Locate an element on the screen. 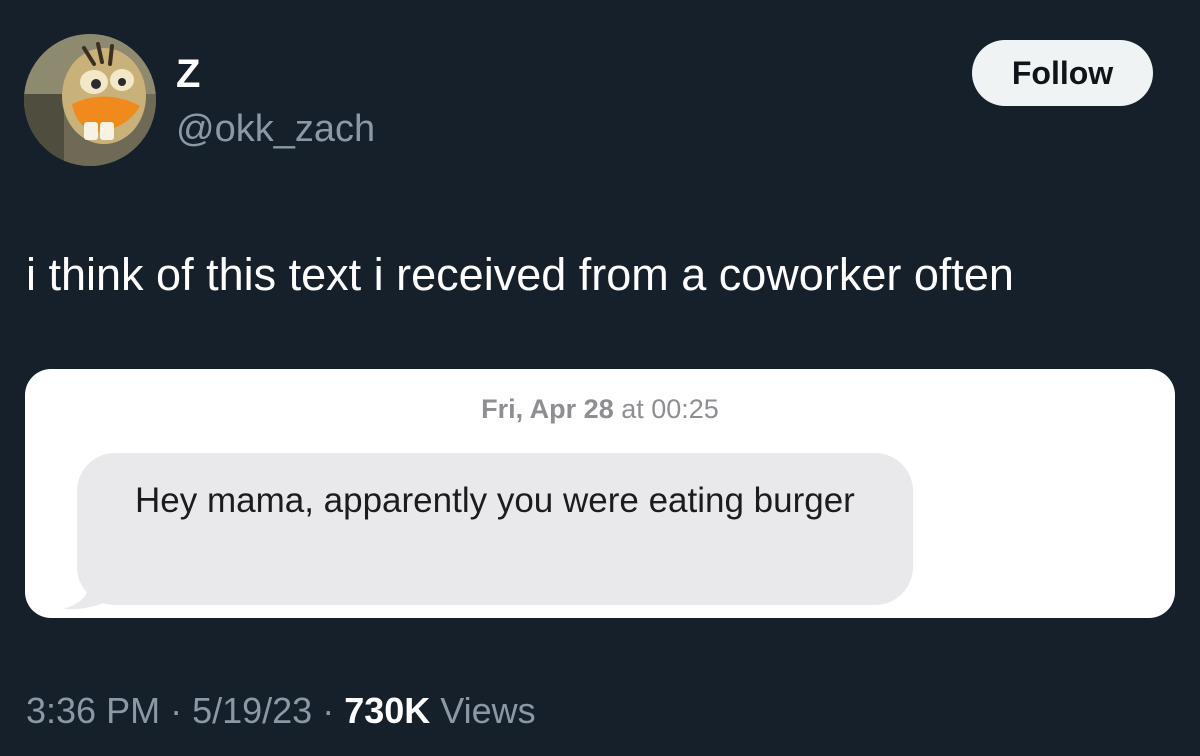 Image resolution: width=1200 pixels, height=756 pixels. tweet-date: 5/19/23 is located at coordinates (252, 710).